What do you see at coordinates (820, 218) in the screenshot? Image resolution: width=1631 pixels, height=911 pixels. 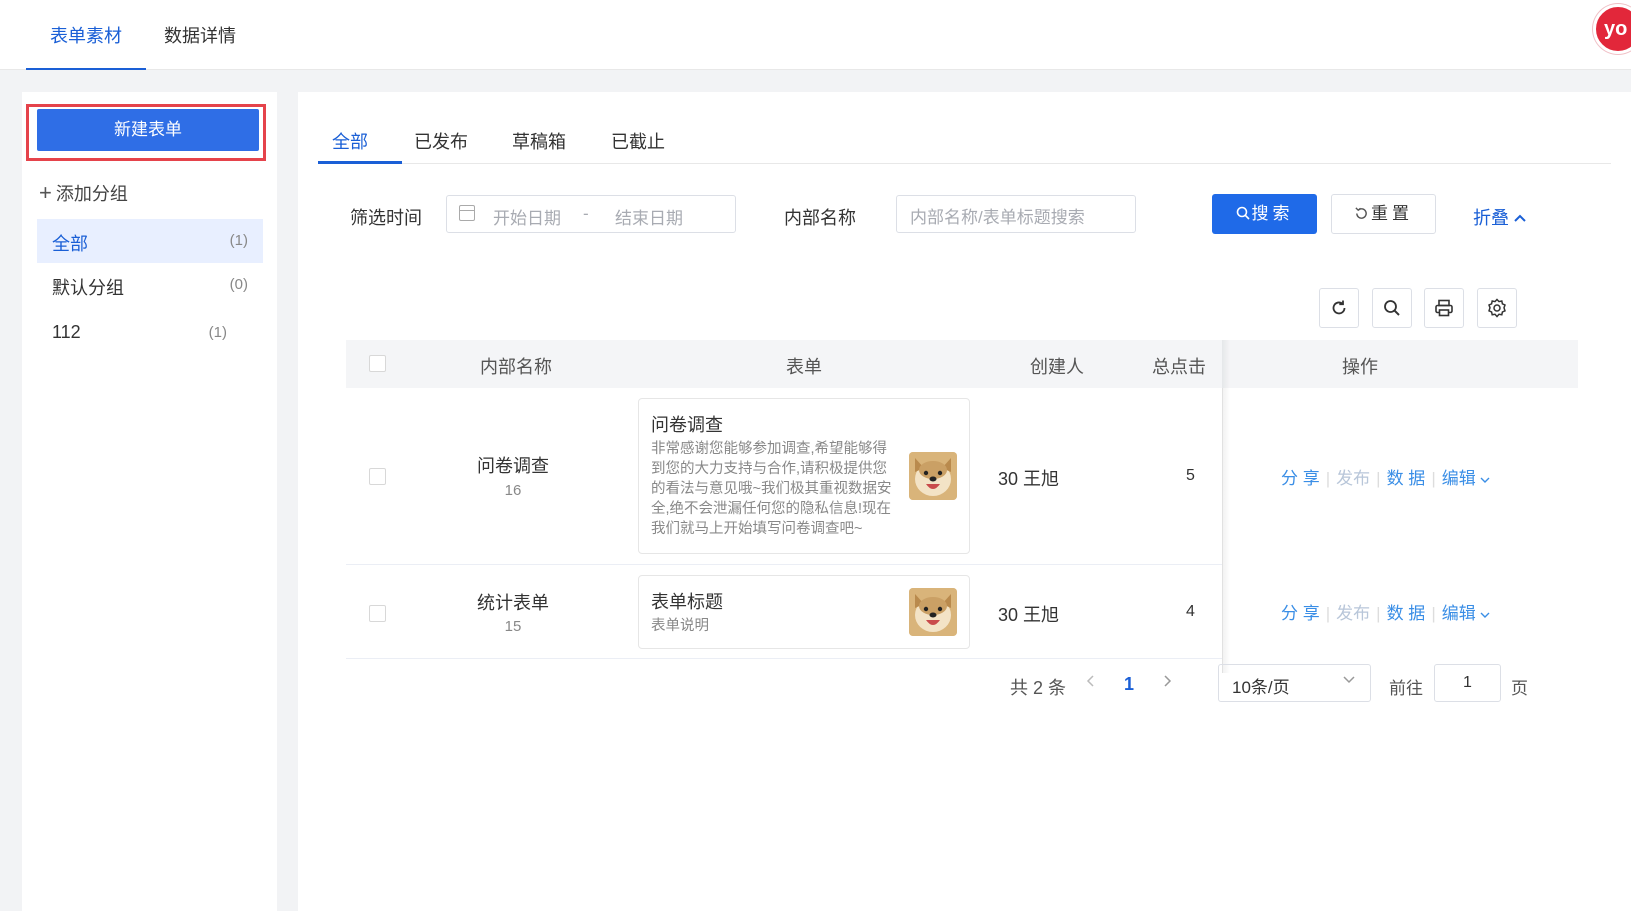 I see `filter-name-label: 内部名称` at bounding box center [820, 218].